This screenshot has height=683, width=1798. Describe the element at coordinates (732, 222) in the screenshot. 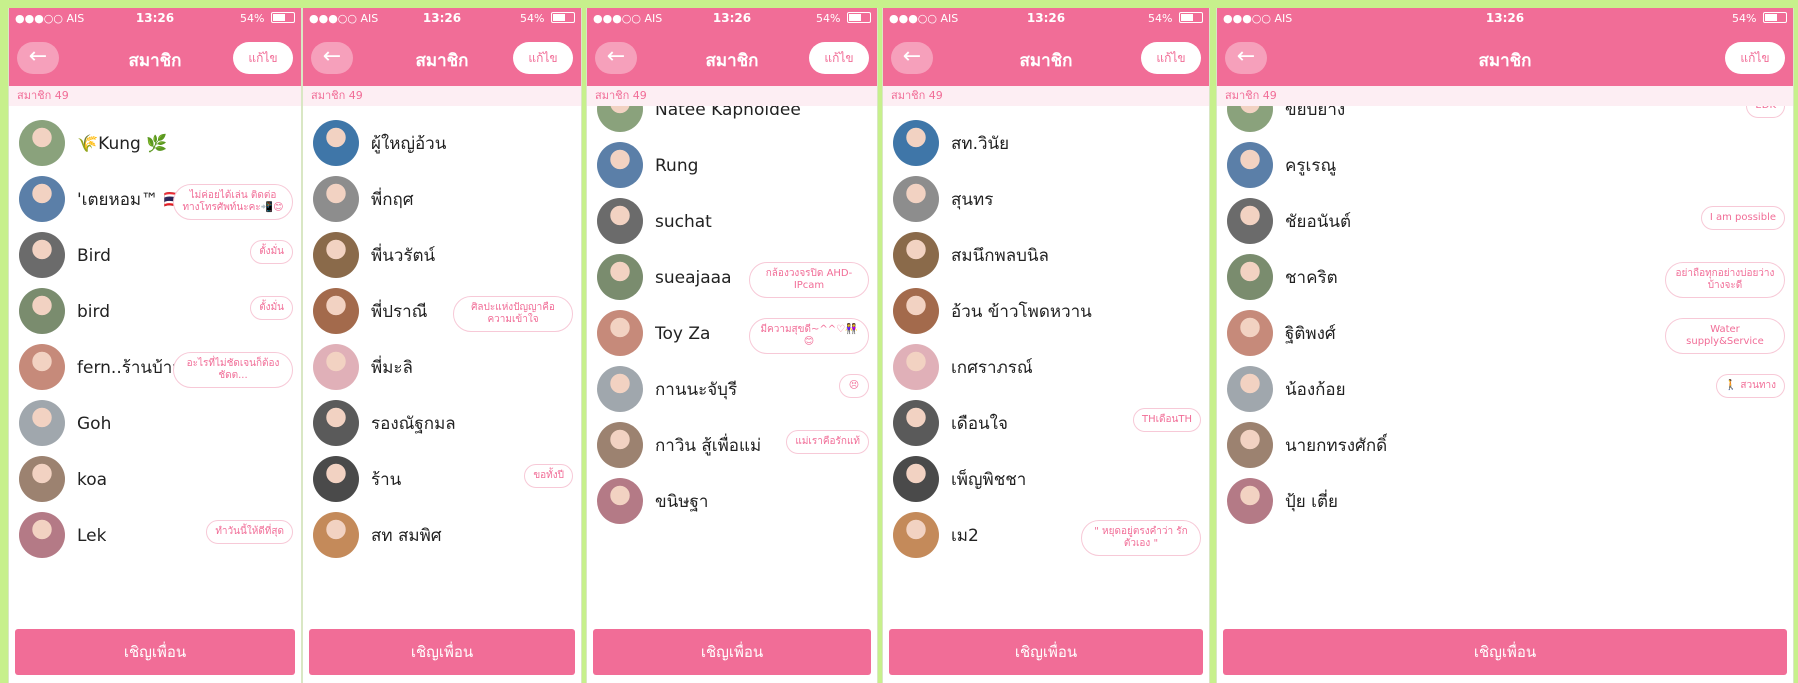

I see `member-row: suchat` at that location.